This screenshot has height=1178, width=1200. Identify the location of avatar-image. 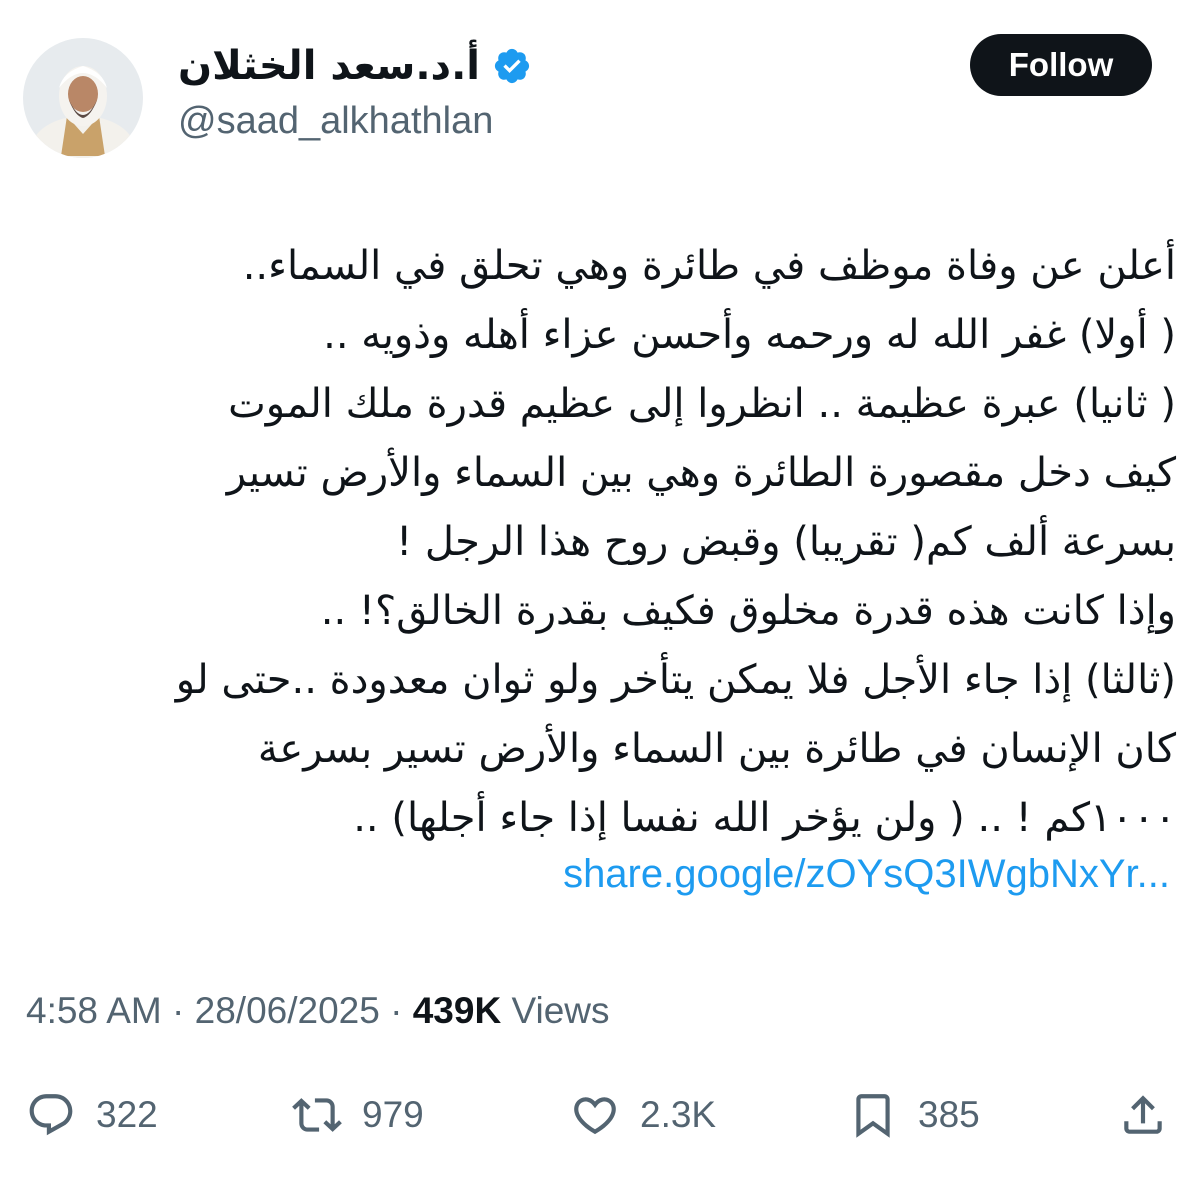
(83, 98).